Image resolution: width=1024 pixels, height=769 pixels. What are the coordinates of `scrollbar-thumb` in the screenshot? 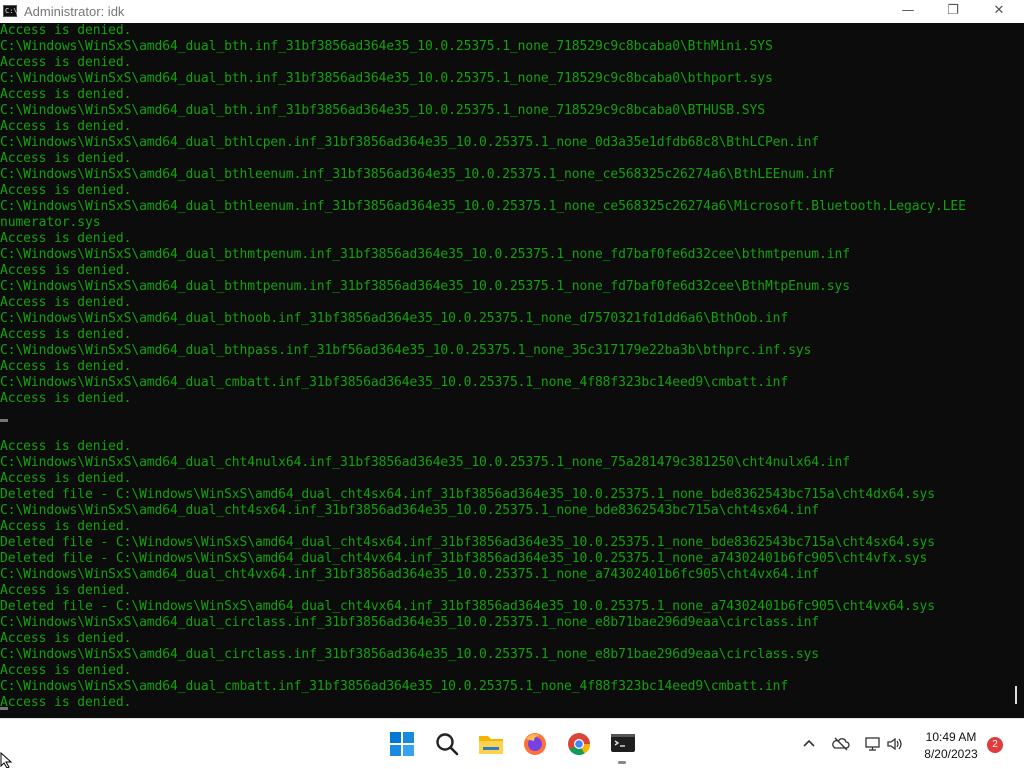 It's located at (1016, 695).